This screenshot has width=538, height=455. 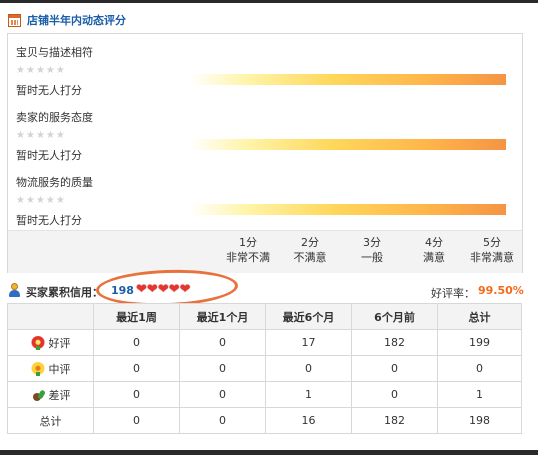 I want to click on table-header: 6个月前, so click(x=394, y=316).